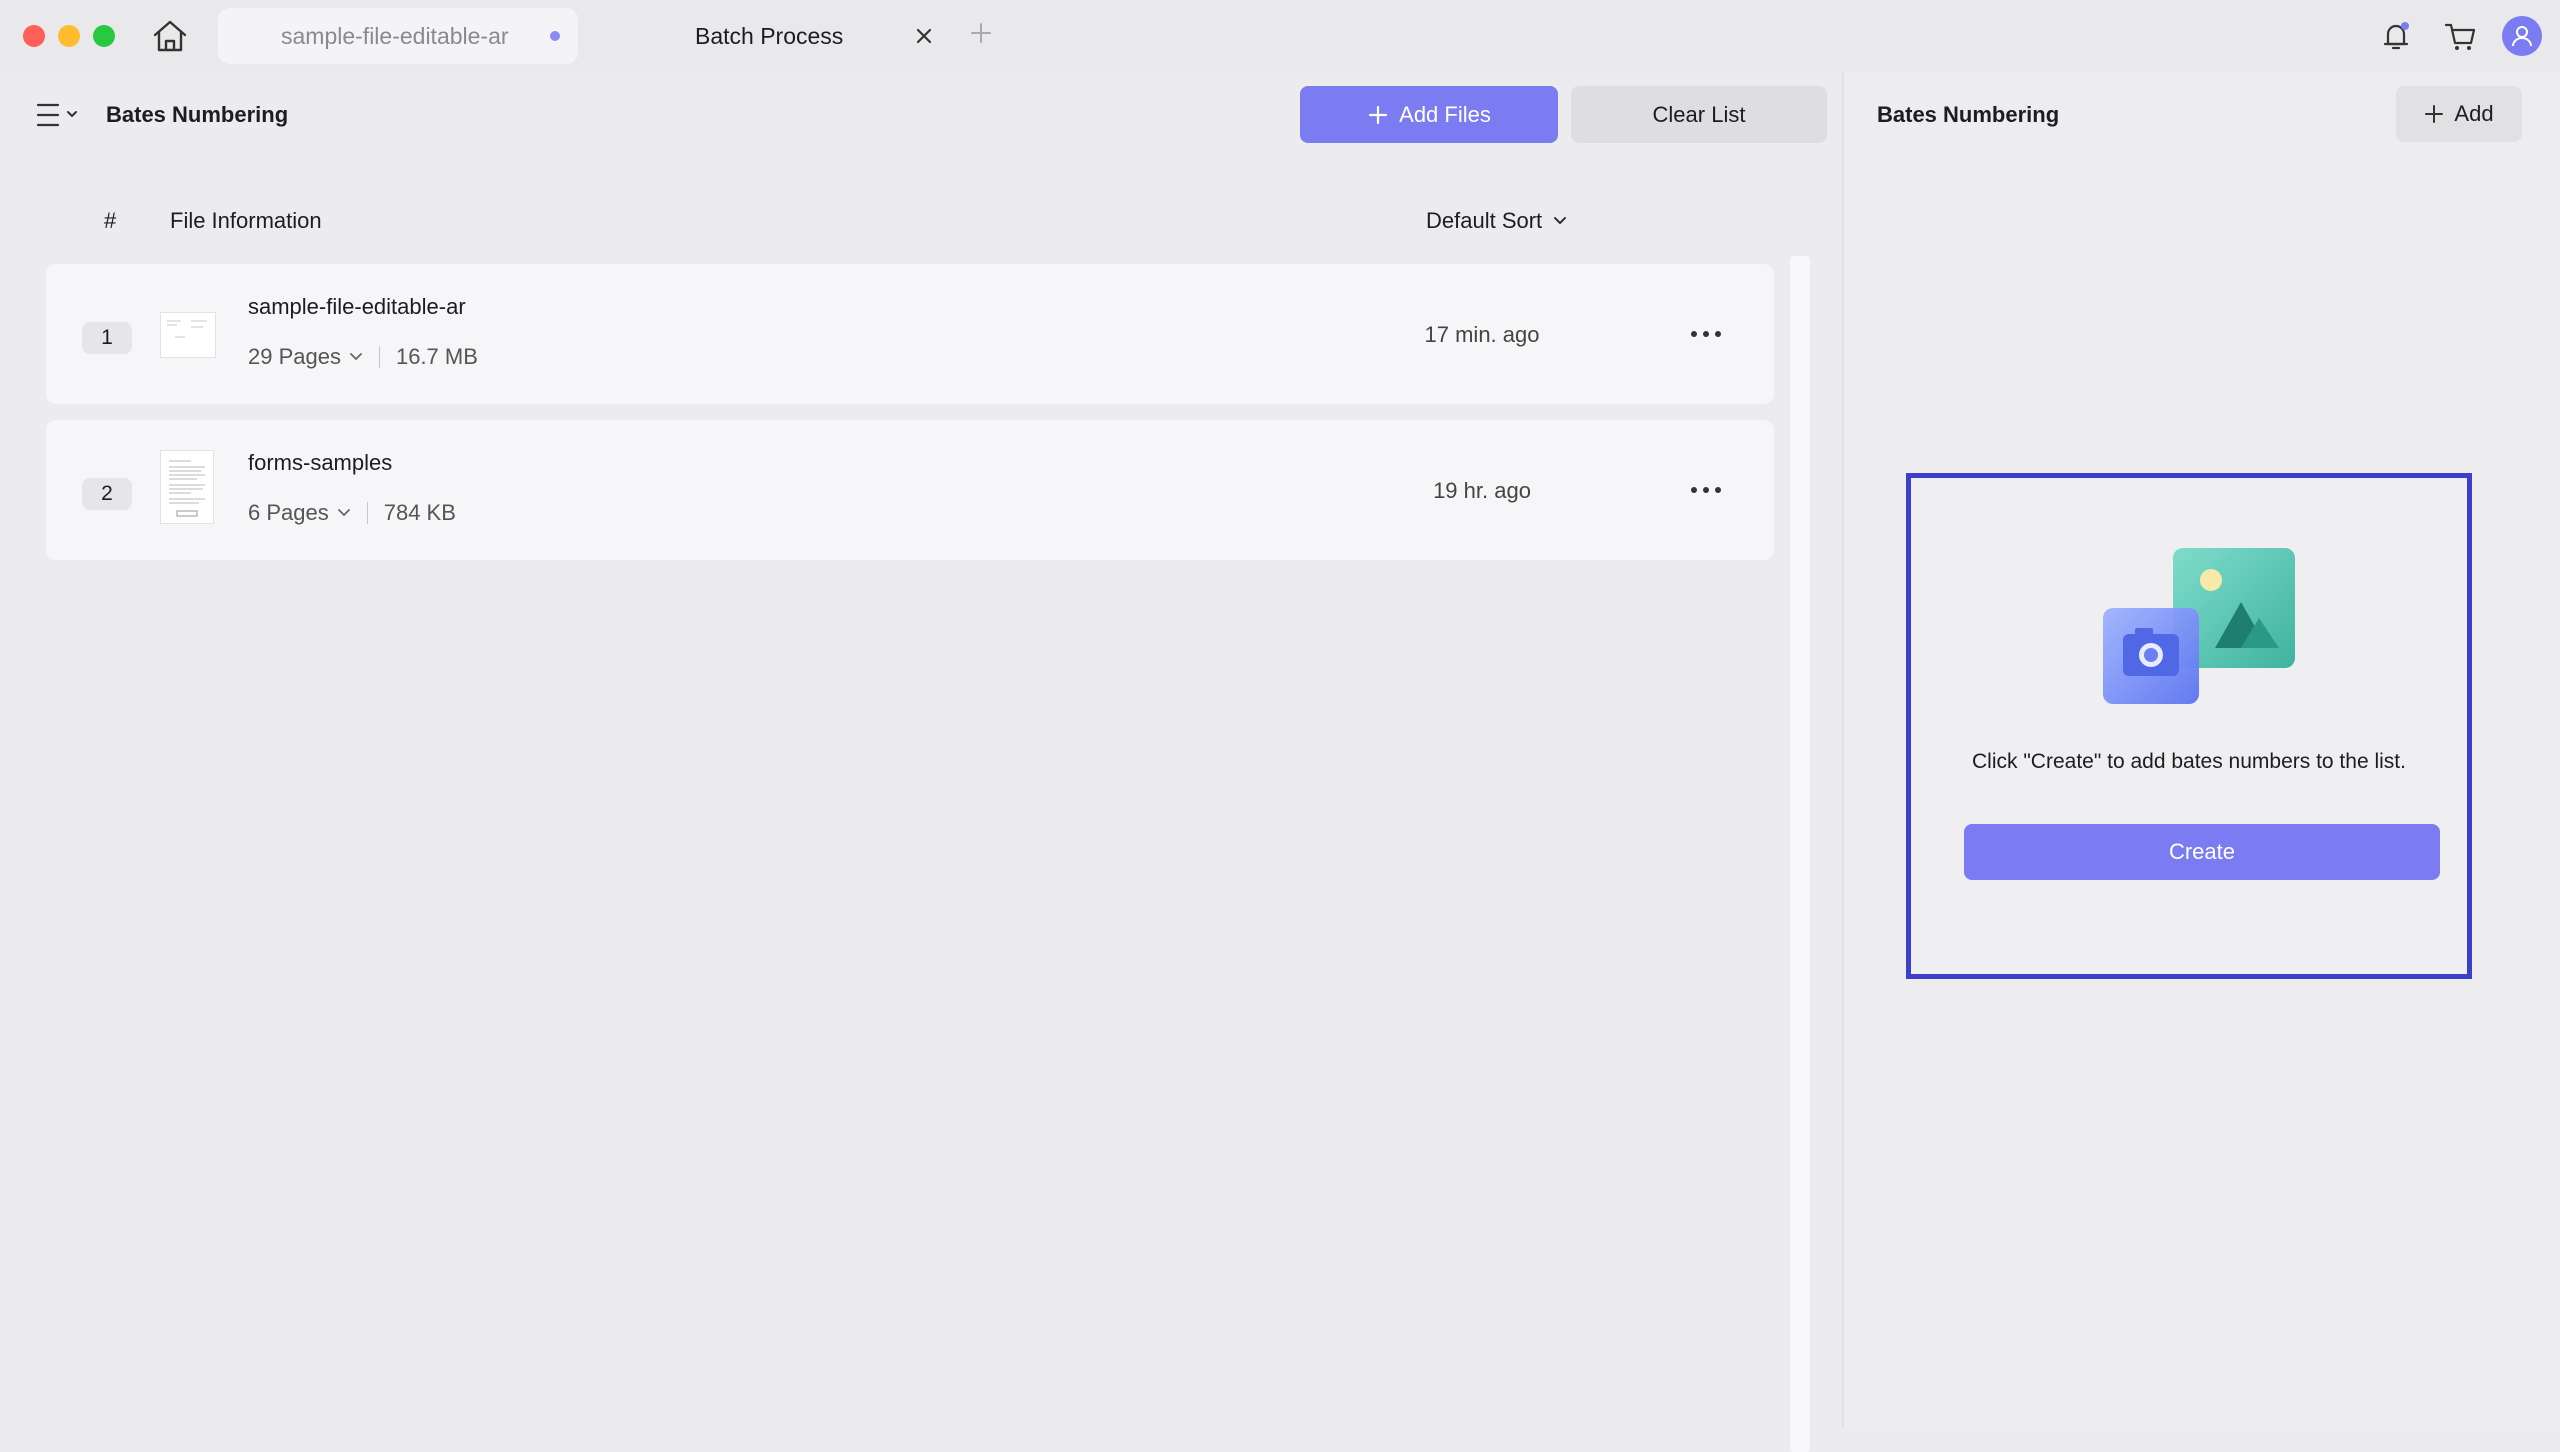 Image resolution: width=2560 pixels, height=1452 pixels. I want to click on sort-dropdown: Default Sort, so click(1497, 221).